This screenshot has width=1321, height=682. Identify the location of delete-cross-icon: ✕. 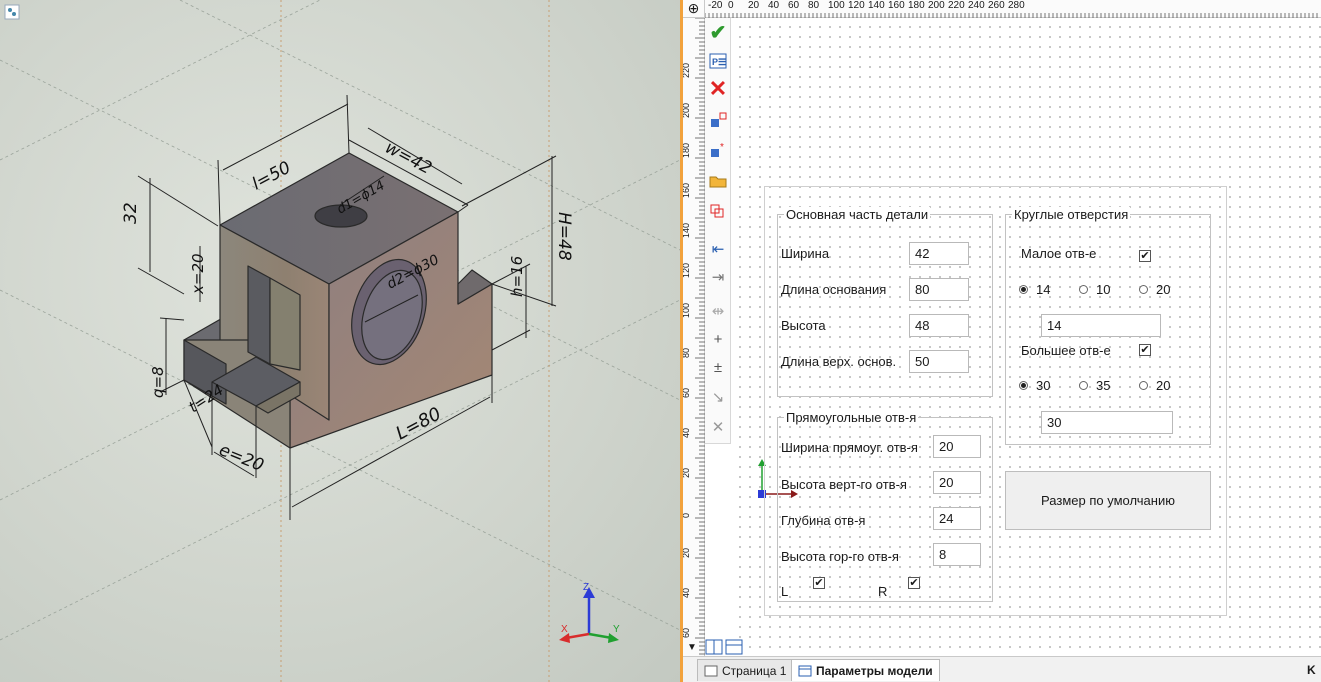
(718, 427).